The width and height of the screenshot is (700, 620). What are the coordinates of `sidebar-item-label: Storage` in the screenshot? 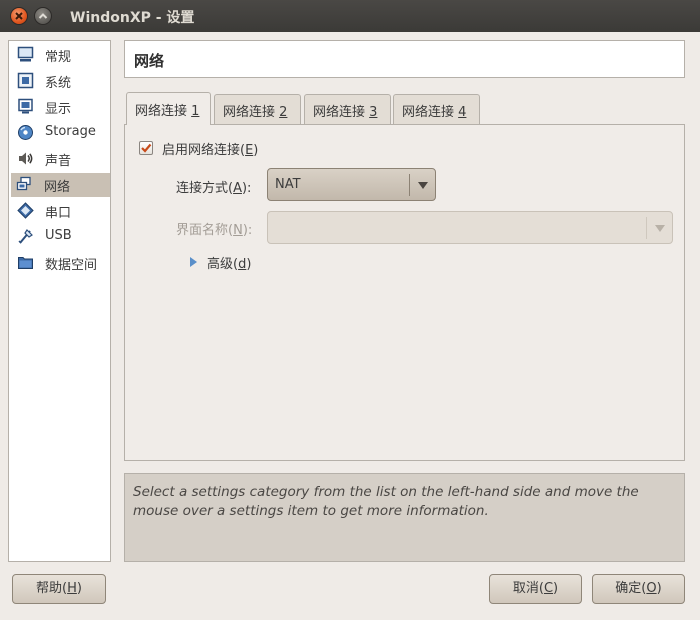 It's located at (70, 131).